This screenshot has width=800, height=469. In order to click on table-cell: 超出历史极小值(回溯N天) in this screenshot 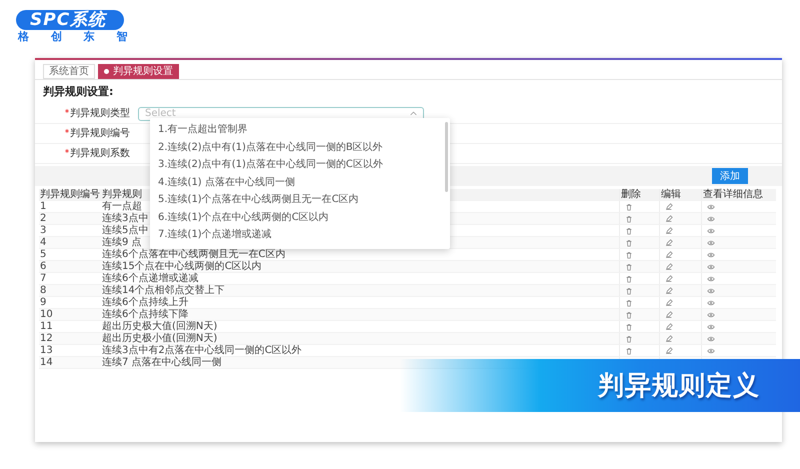, I will do `click(159, 338)`.